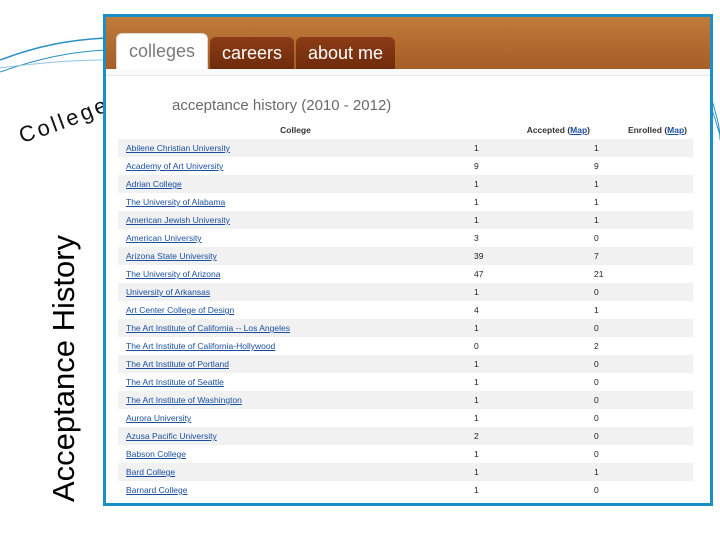 This screenshot has height=540, width=720. I want to click on college-cell: University of Arkansas, so click(296, 292).